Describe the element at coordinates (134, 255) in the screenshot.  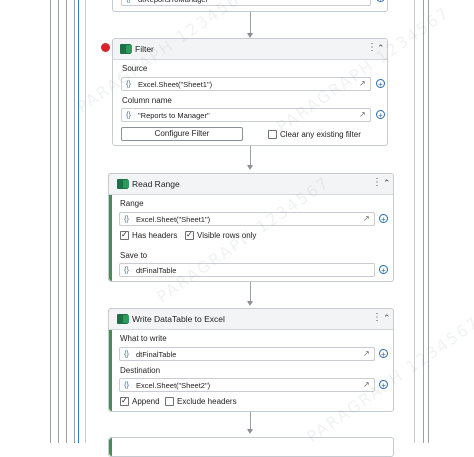
I see `save-to-label: Save to` at that location.